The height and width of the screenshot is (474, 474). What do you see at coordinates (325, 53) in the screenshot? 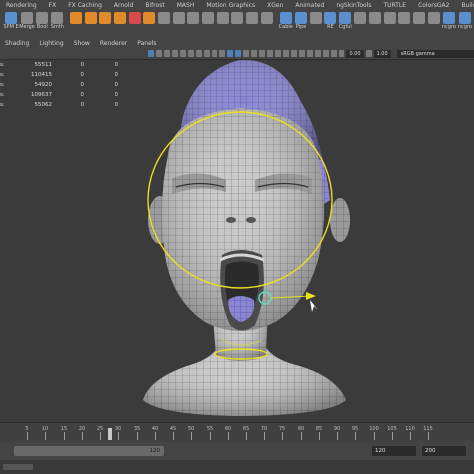
I see `xray-joints-icon` at bounding box center [325, 53].